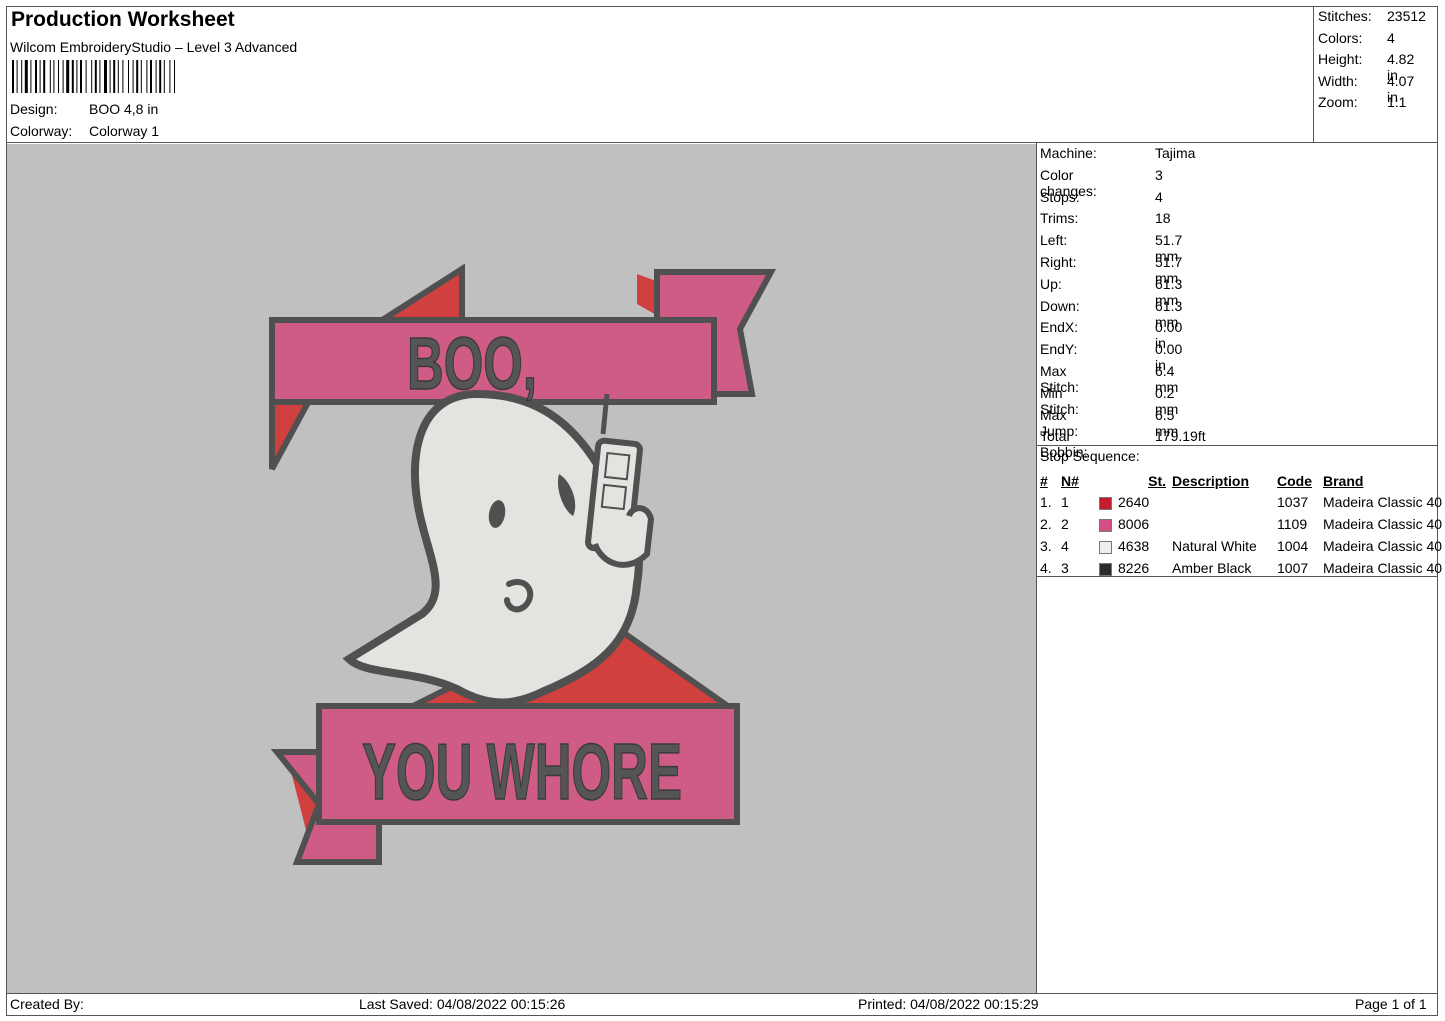  Describe the element at coordinates (1293, 502) in the screenshot. I see `stop-code: 1037` at that location.